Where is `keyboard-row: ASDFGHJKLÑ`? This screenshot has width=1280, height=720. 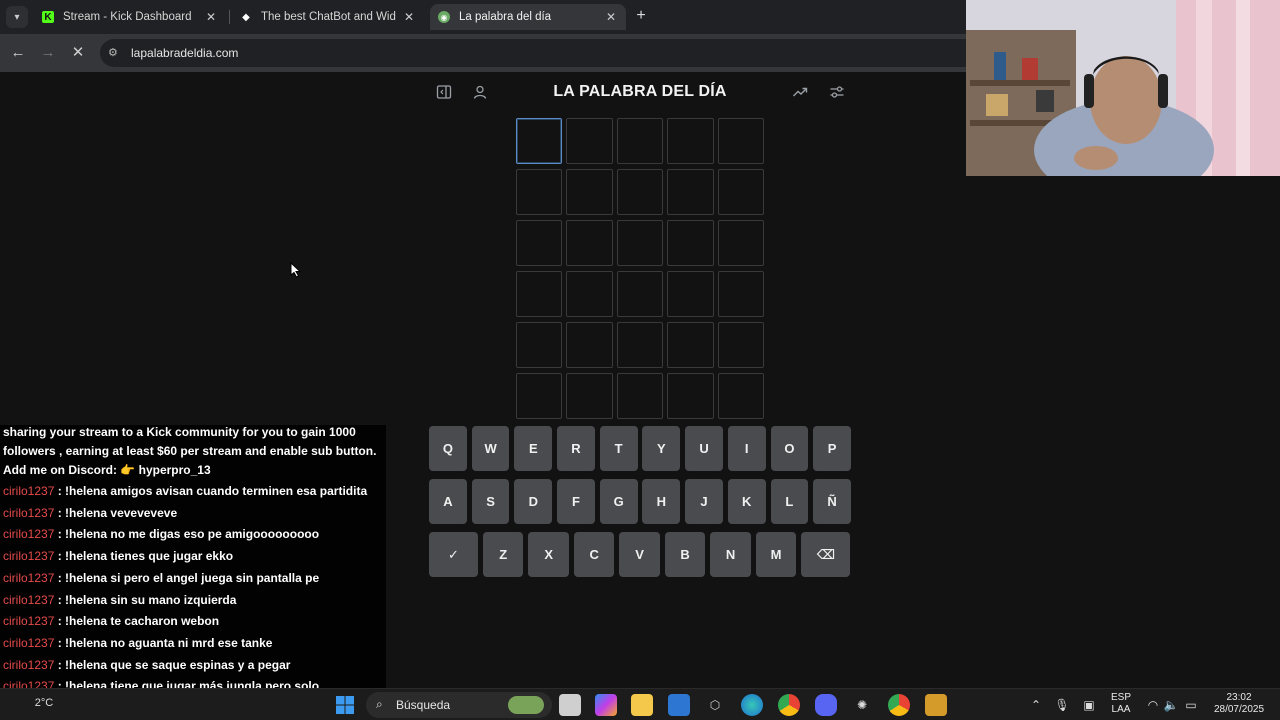 keyboard-row: ASDFGHJKLÑ is located at coordinates (640, 501).